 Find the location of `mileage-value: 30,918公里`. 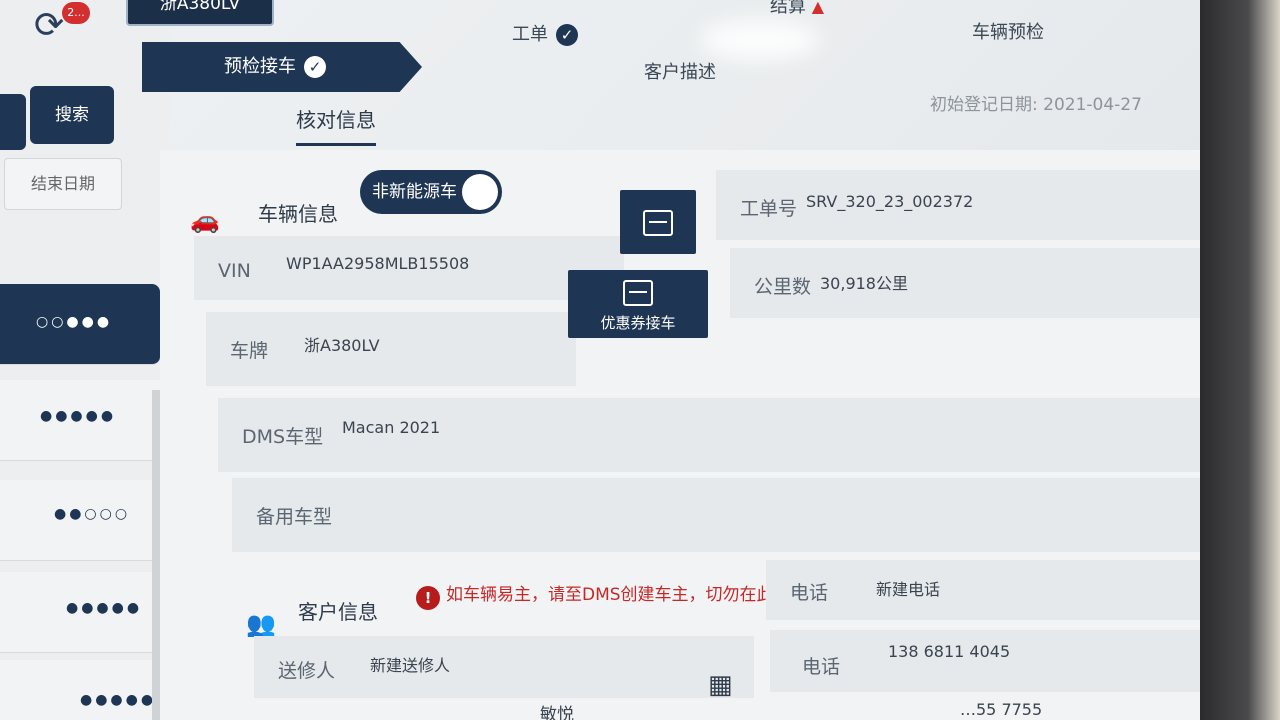

mileage-value: 30,918公里 is located at coordinates (864, 283).